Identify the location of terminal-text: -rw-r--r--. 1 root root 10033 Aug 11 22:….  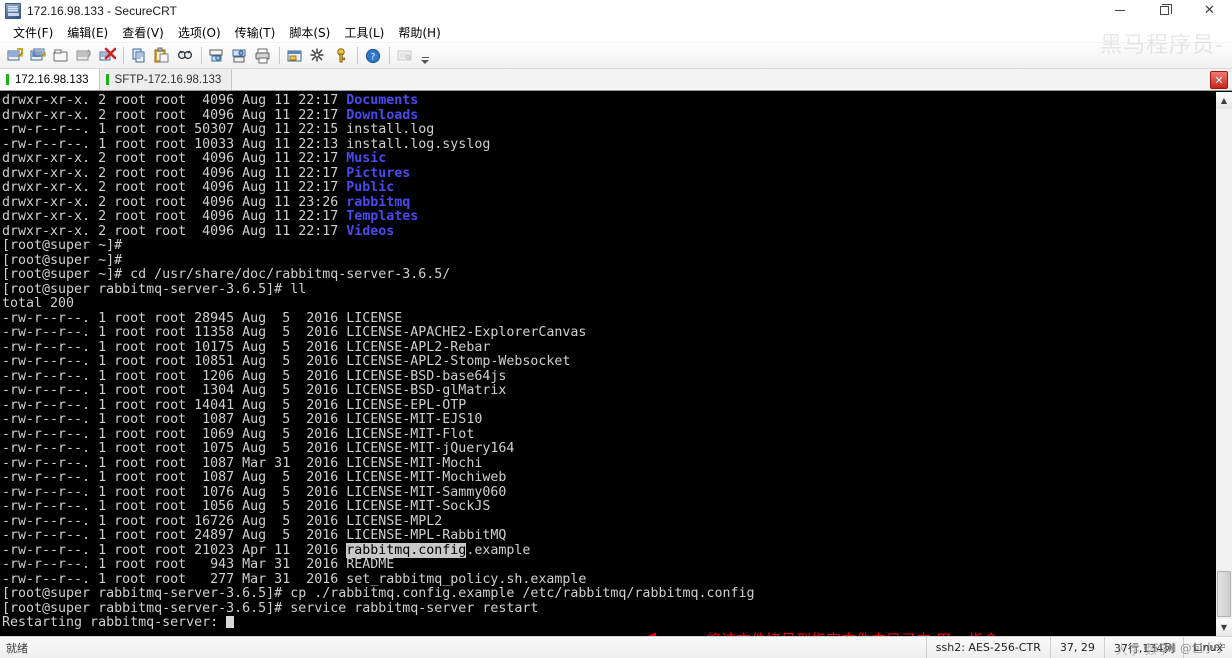
(246, 144).